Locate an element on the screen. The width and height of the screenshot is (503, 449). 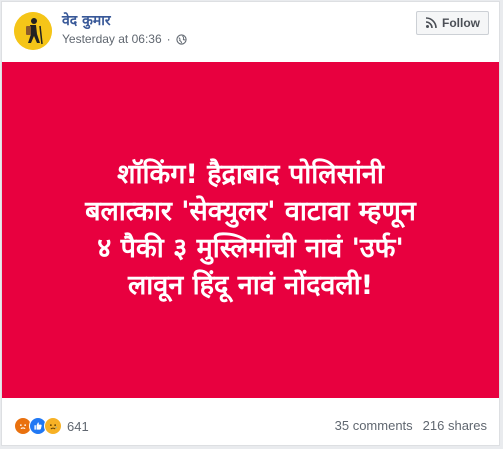
author-name: वेद कुमार is located at coordinates (86, 20).